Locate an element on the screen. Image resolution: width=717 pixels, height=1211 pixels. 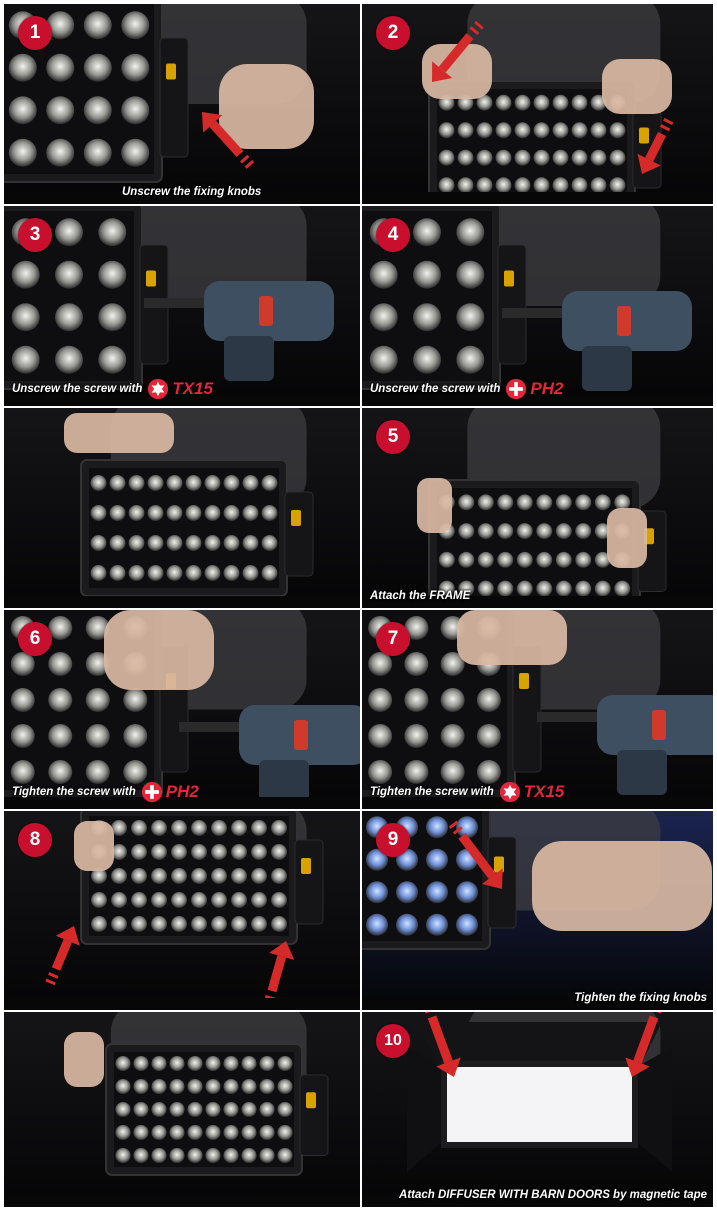
step-number-badge: 2 is located at coordinates (393, 33).